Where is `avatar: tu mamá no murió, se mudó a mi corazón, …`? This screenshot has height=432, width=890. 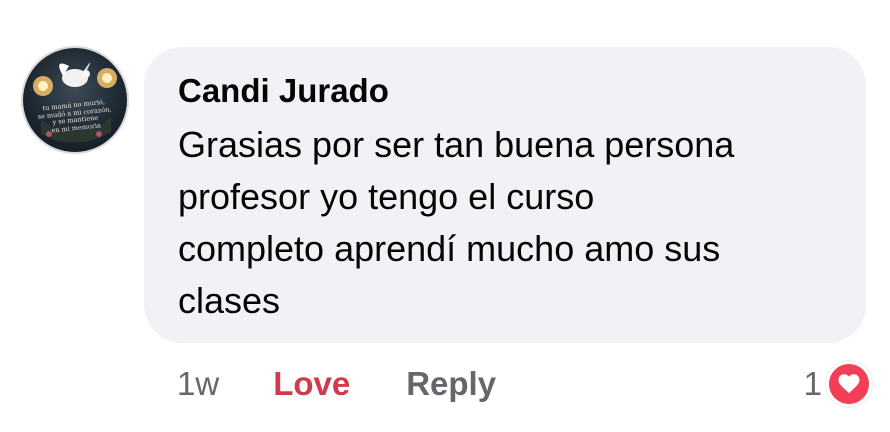
avatar: tu mamá no murió, se mudó a mi corazón, … is located at coordinates (75, 100).